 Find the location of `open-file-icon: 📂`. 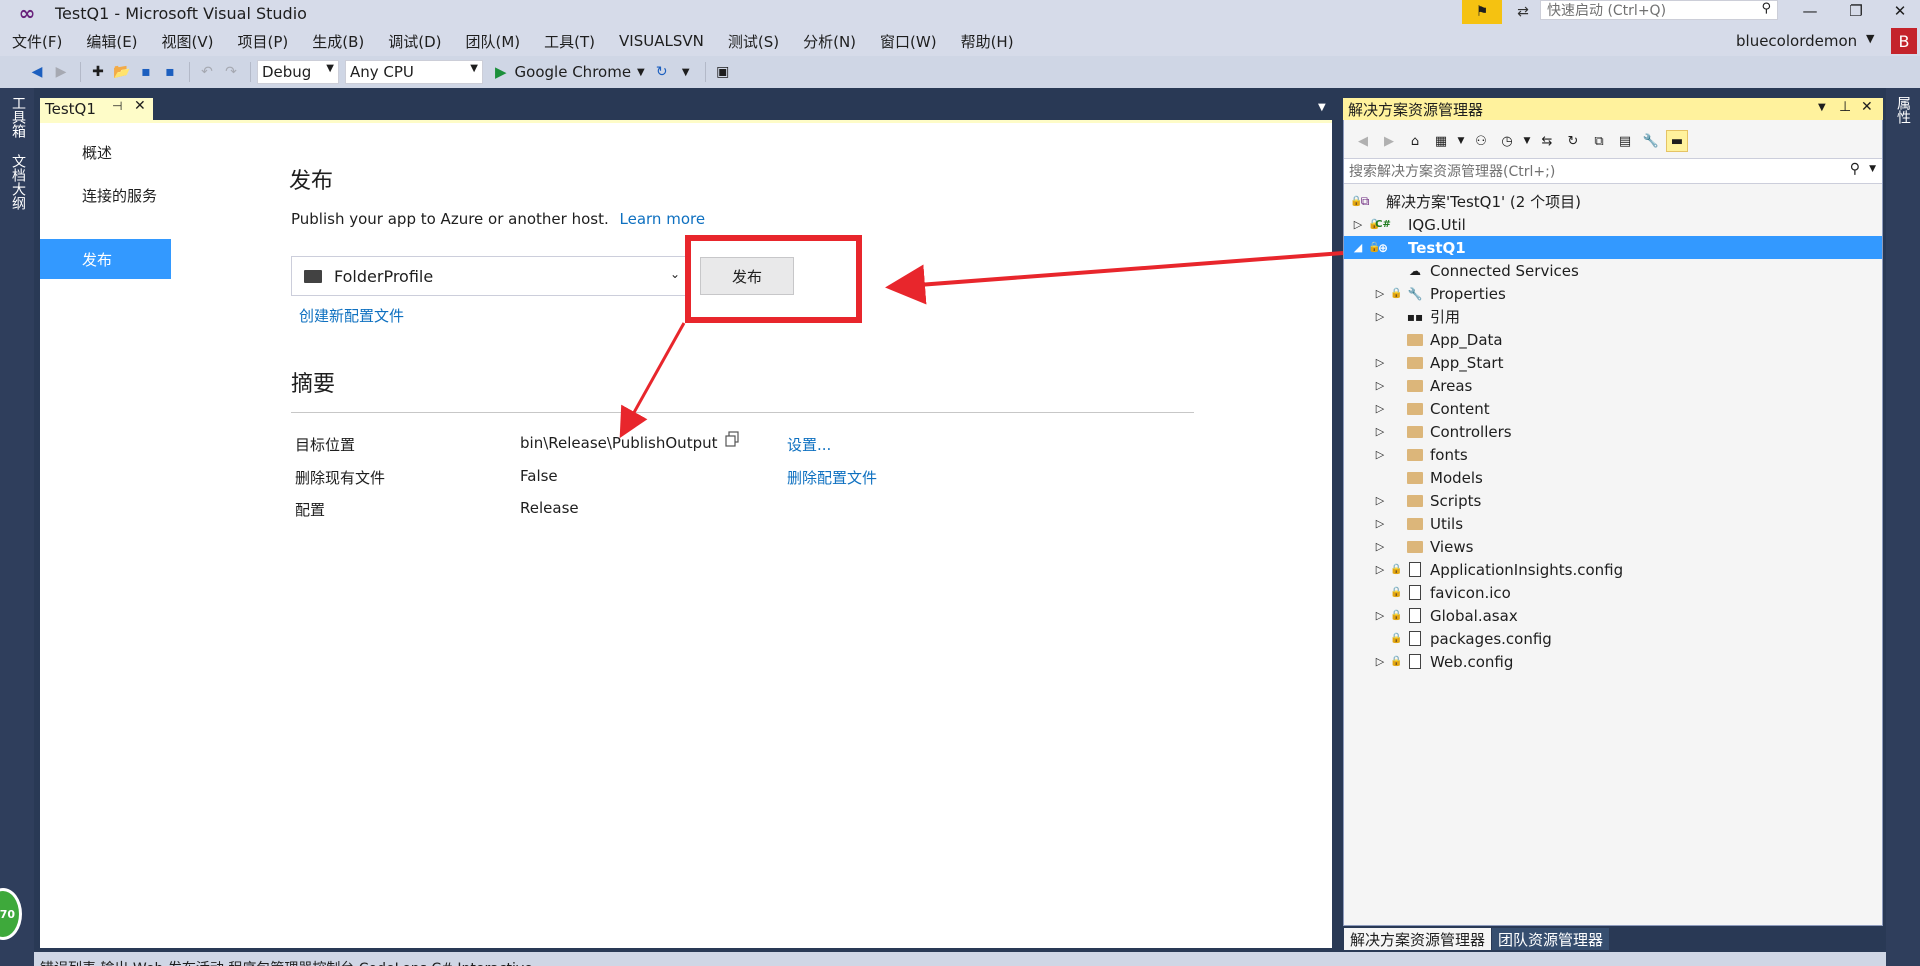

open-file-icon: 📂 is located at coordinates (122, 72).